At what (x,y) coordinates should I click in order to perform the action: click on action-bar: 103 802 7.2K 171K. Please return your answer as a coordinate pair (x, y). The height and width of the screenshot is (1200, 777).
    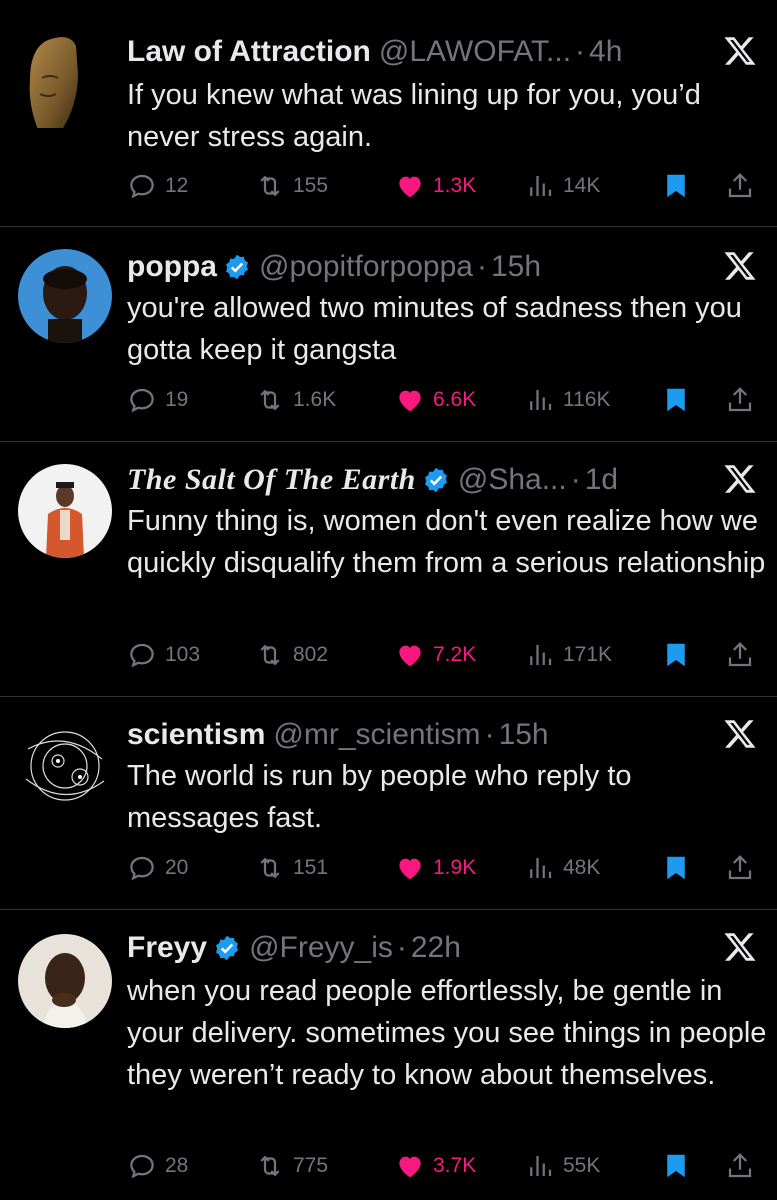
    Looking at the image, I should click on (442, 655).